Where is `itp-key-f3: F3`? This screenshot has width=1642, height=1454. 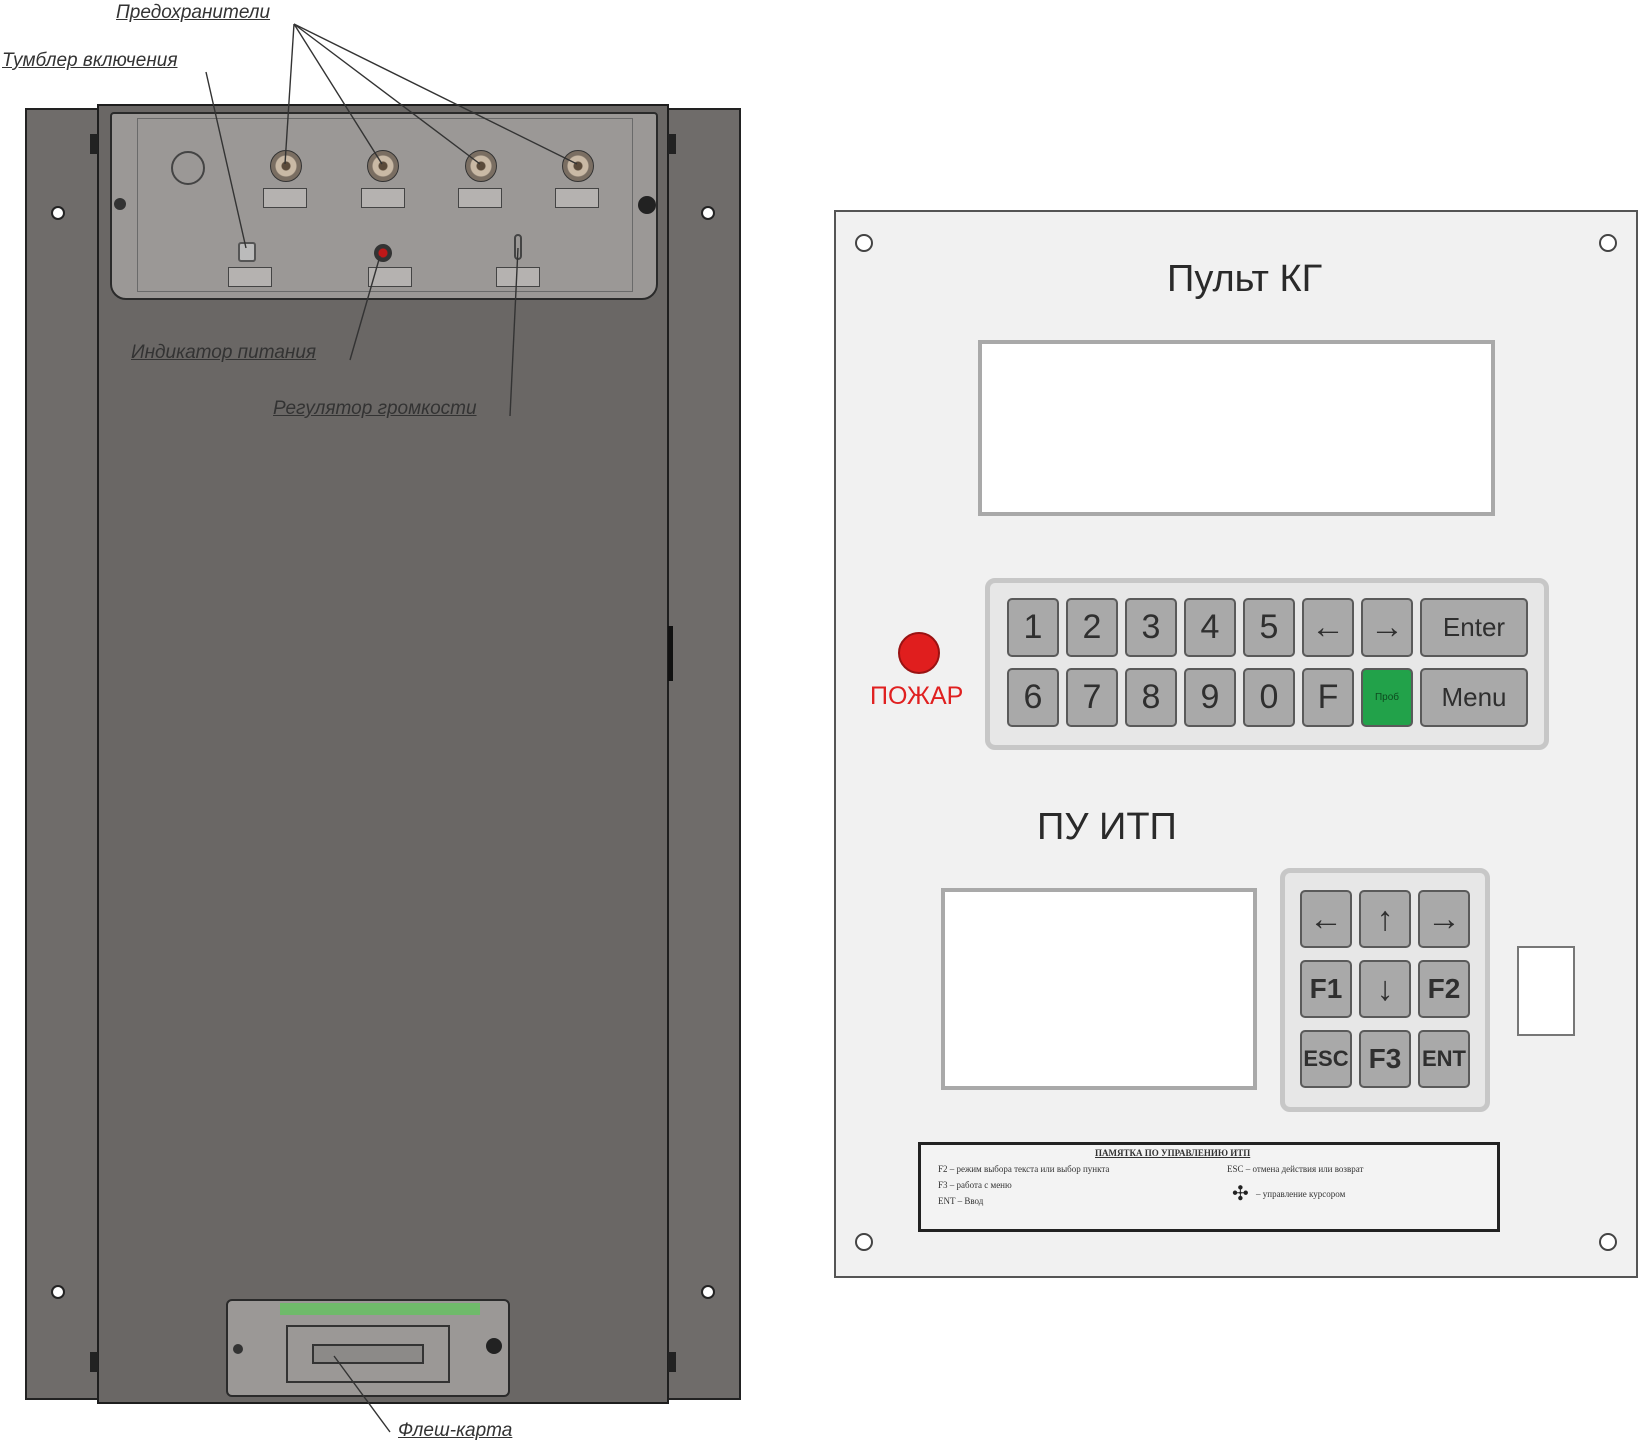
itp-key-f3: F3 is located at coordinates (1385, 1059).